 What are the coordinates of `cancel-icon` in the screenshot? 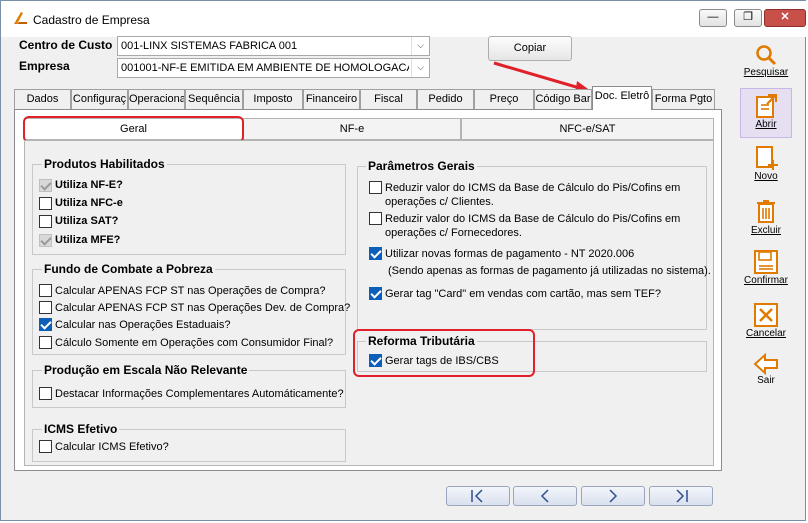 It's located at (766, 315).